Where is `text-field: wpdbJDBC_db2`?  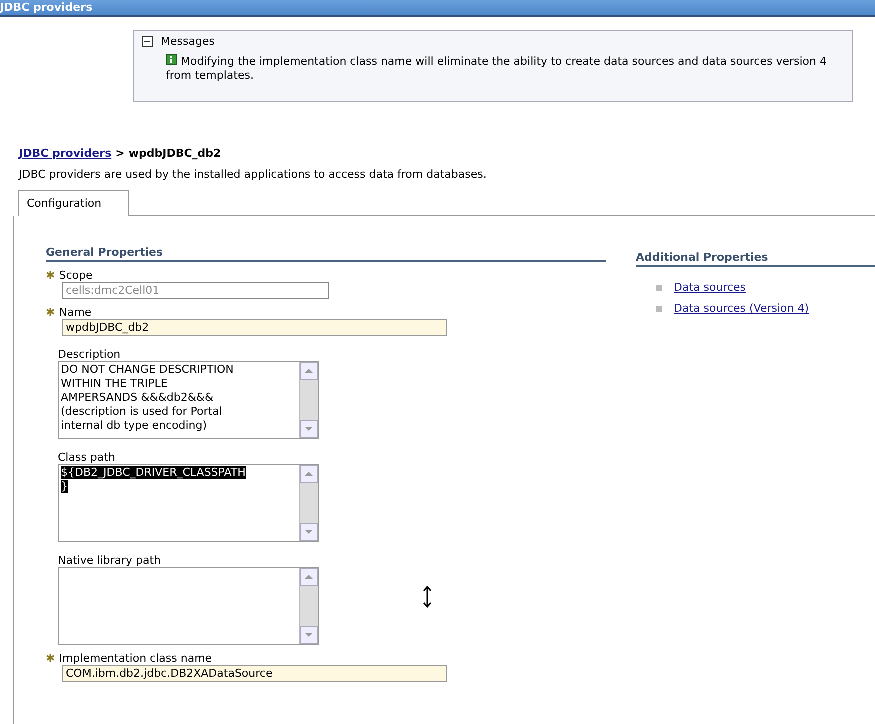
text-field: wpdbJDBC_db2 is located at coordinates (254, 327).